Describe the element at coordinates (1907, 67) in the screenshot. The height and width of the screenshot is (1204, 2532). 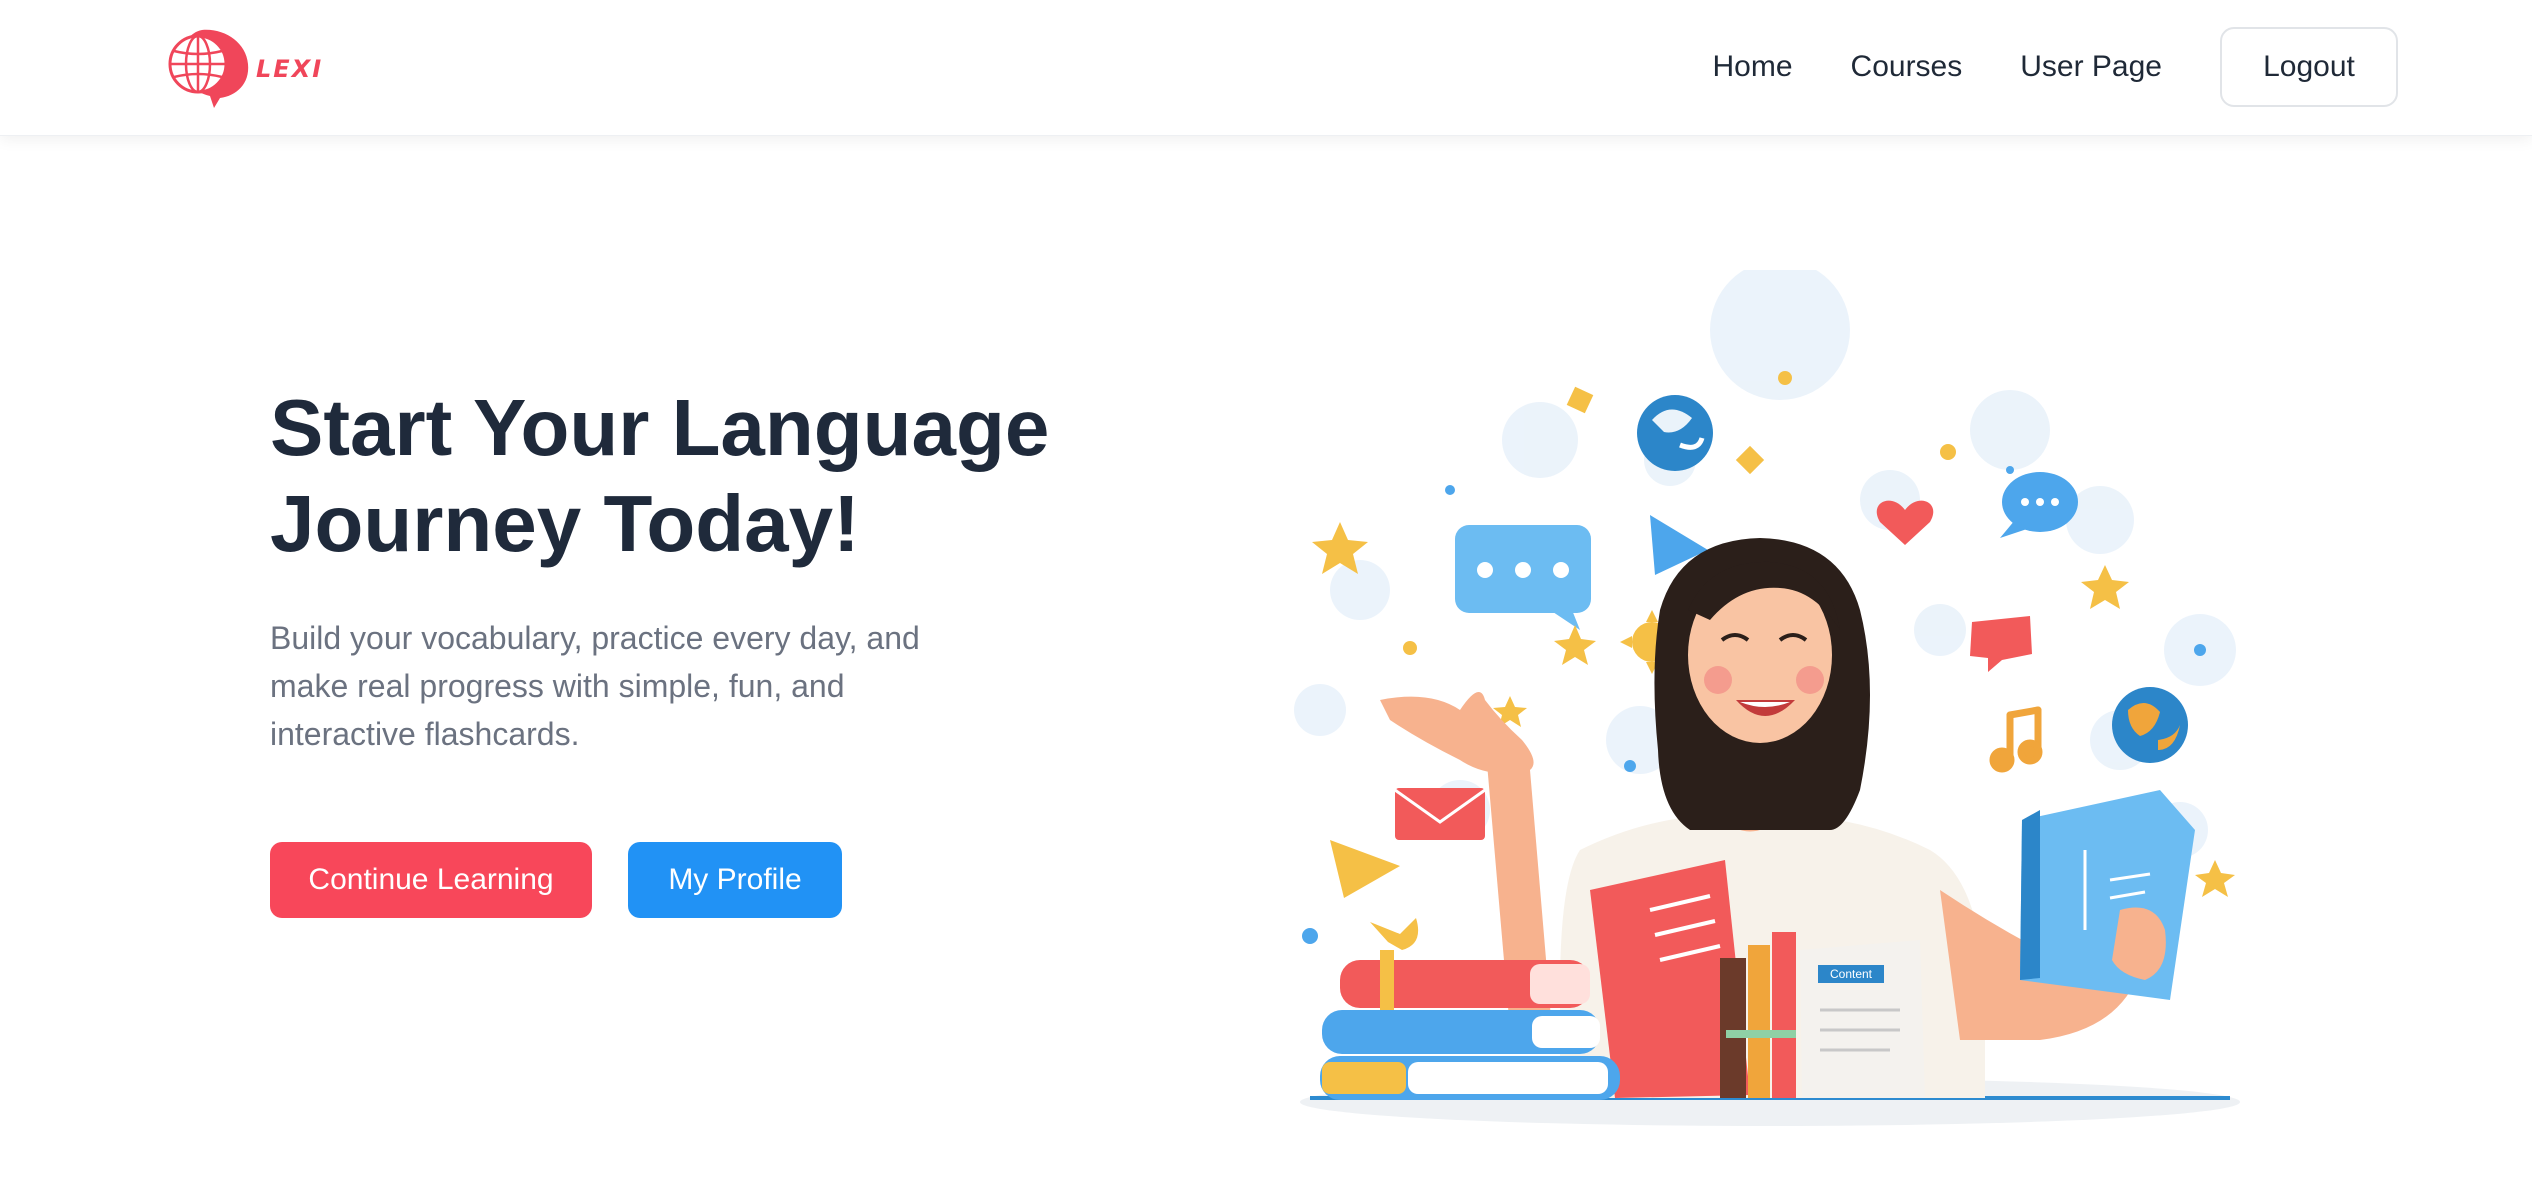
I see `nav-courses-link: Courses` at that location.